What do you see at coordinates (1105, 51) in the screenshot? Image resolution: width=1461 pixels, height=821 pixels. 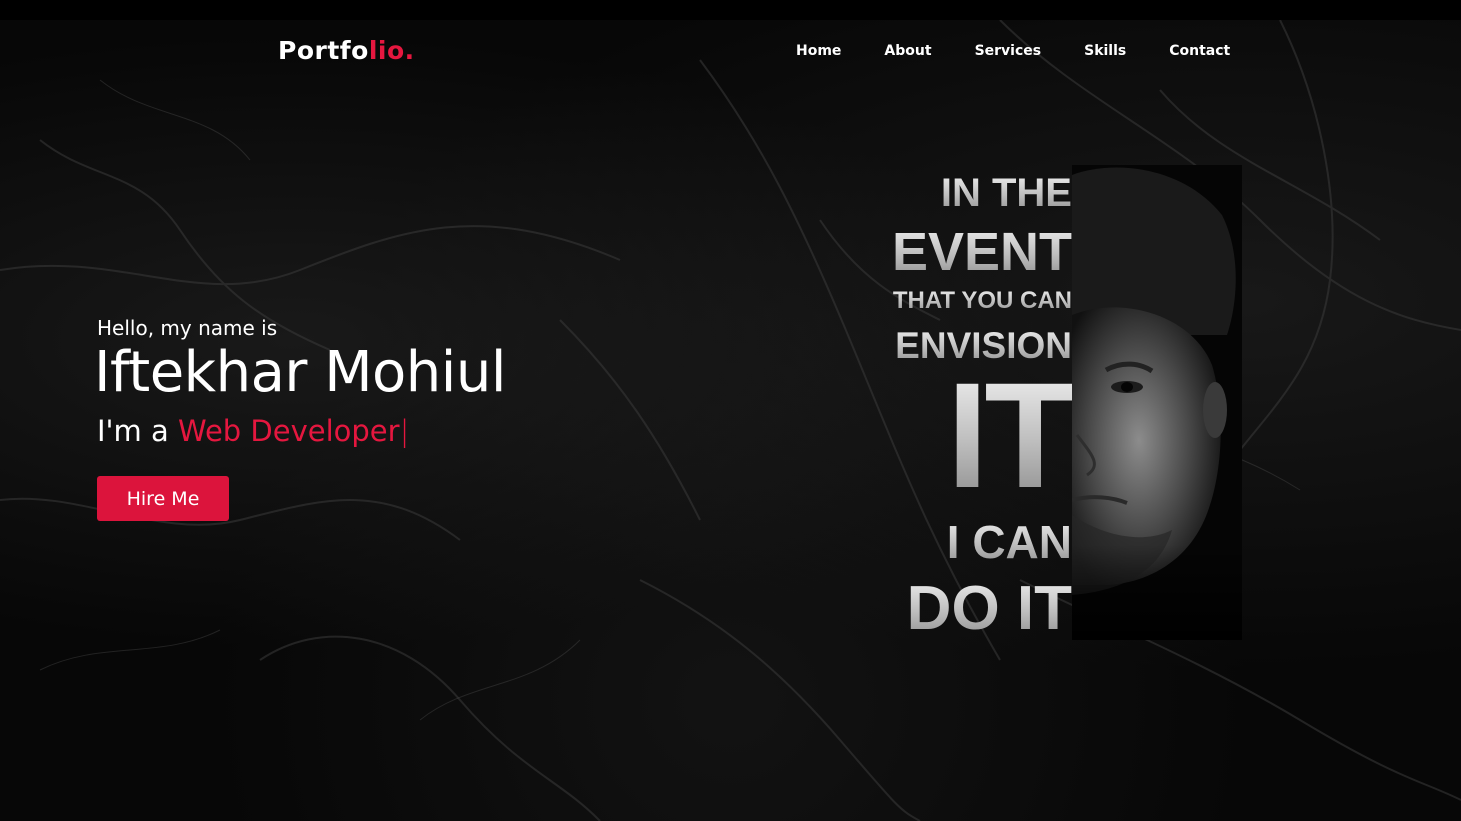 I see `nav-skills: Skills` at bounding box center [1105, 51].